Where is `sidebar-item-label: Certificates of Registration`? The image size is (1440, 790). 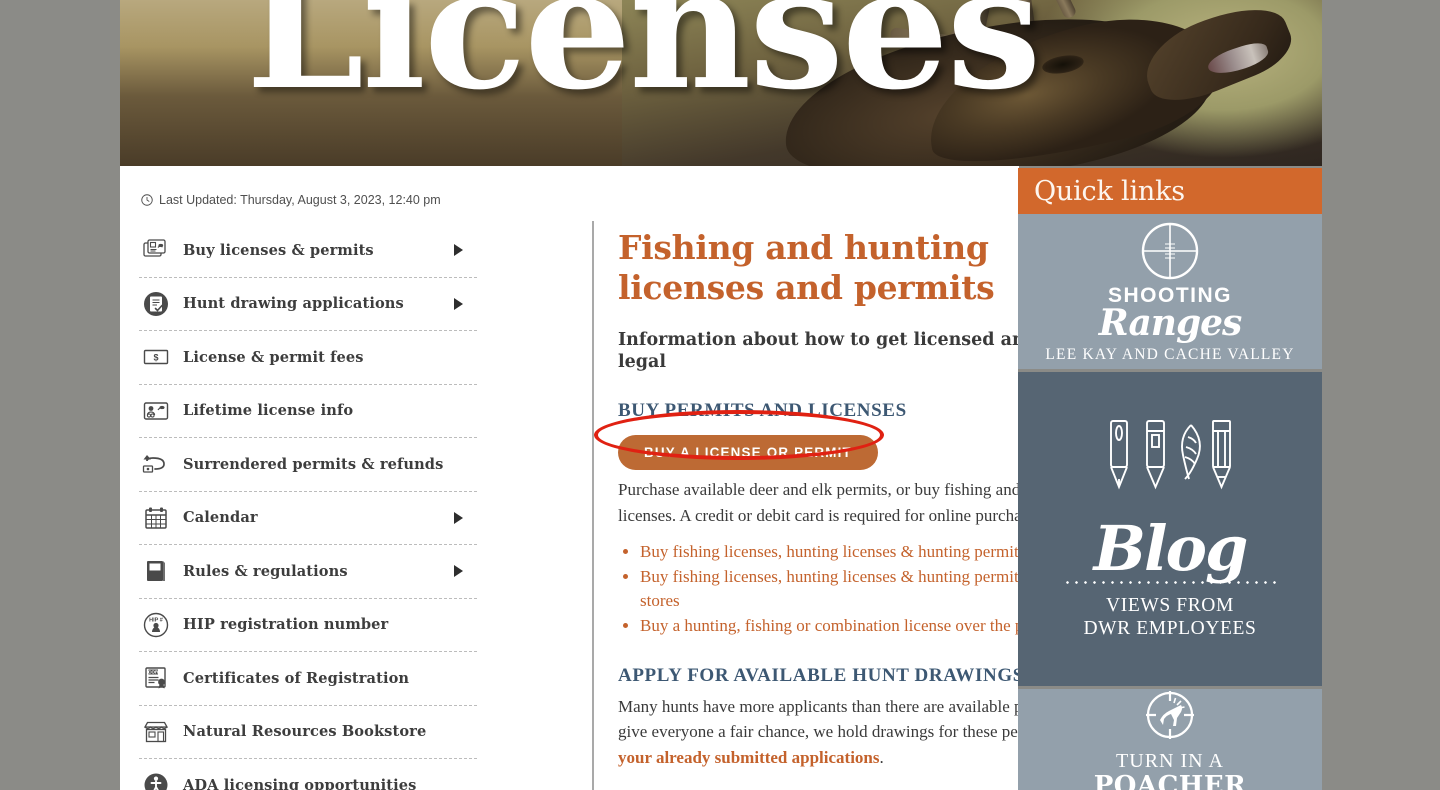 sidebar-item-label: Certificates of Registration is located at coordinates (296, 678).